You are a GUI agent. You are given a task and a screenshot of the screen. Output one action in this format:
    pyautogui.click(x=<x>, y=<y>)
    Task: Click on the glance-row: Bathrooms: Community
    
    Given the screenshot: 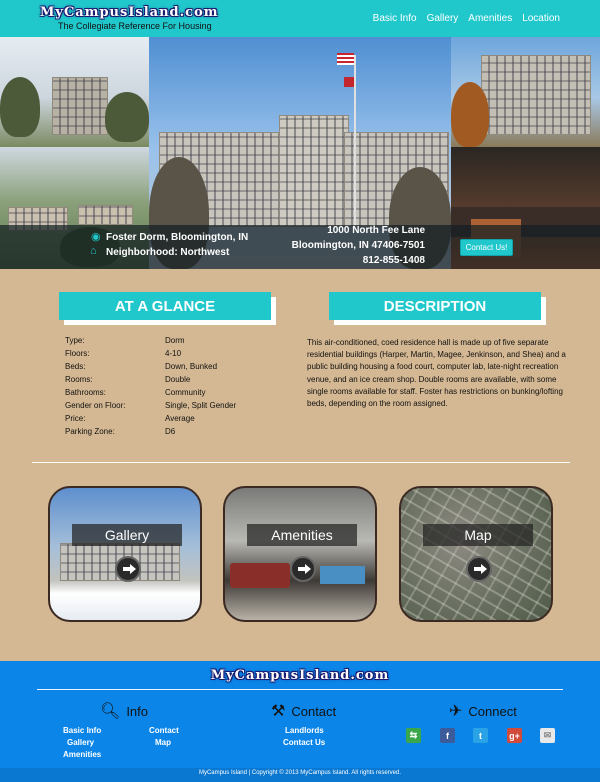 What is the action you would take?
    pyautogui.click(x=180, y=394)
    